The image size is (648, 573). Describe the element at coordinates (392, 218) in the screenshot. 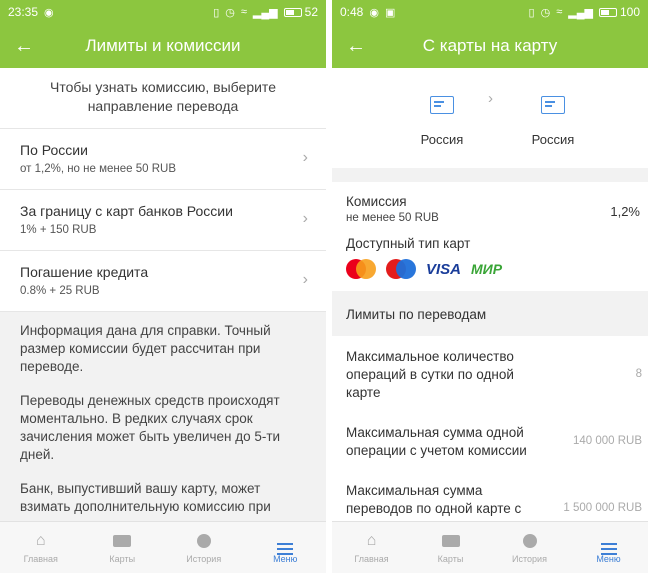

I see `commission-min: не менее 50 RUB` at that location.